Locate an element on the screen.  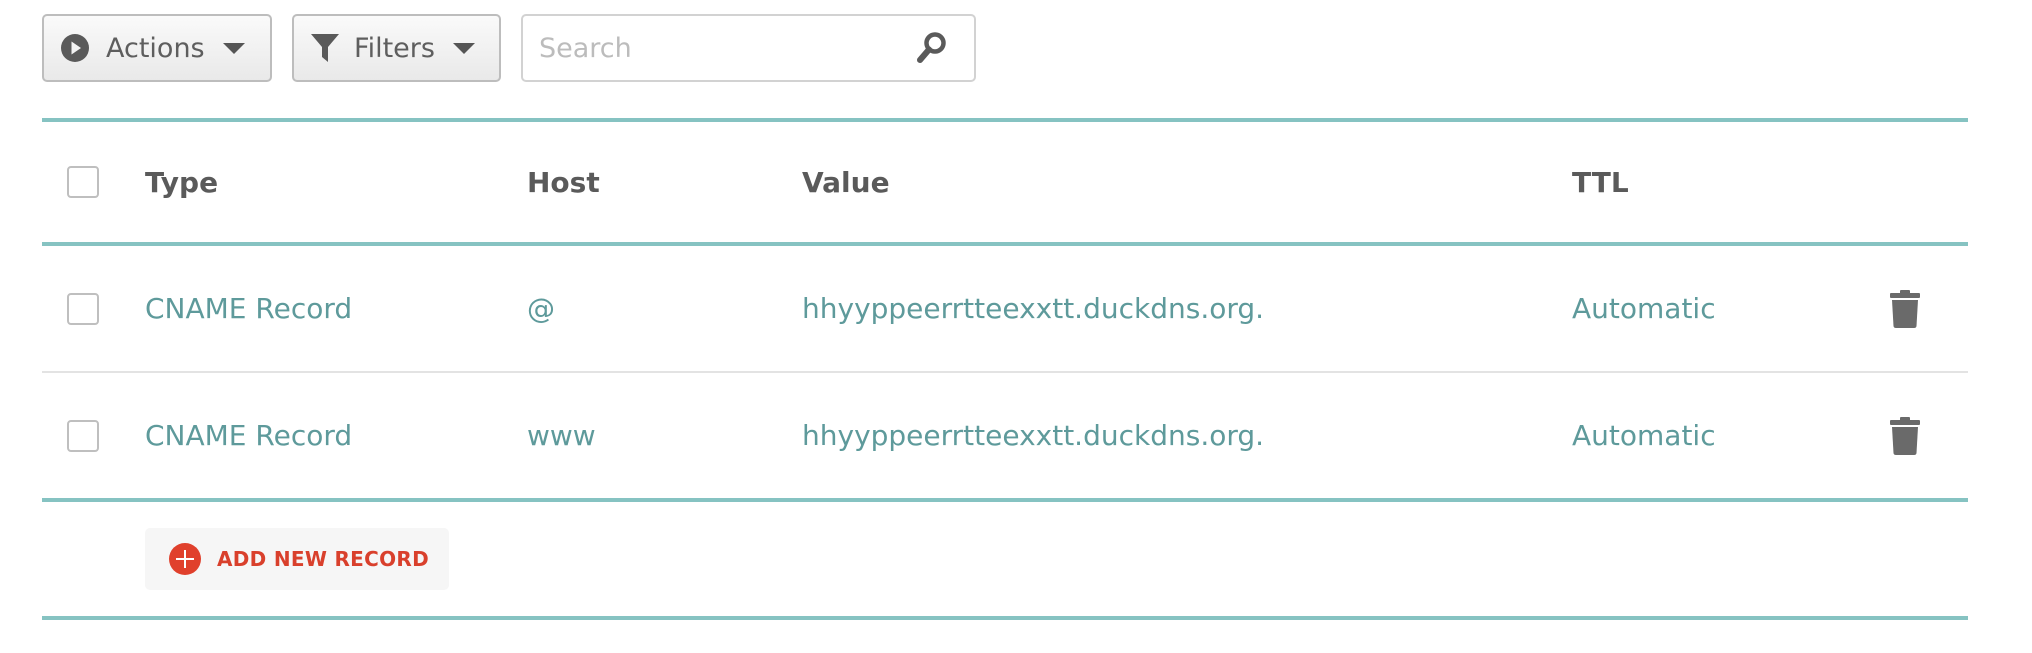
add-new-record-button: ADD NEW RECORD is located at coordinates (297, 559).